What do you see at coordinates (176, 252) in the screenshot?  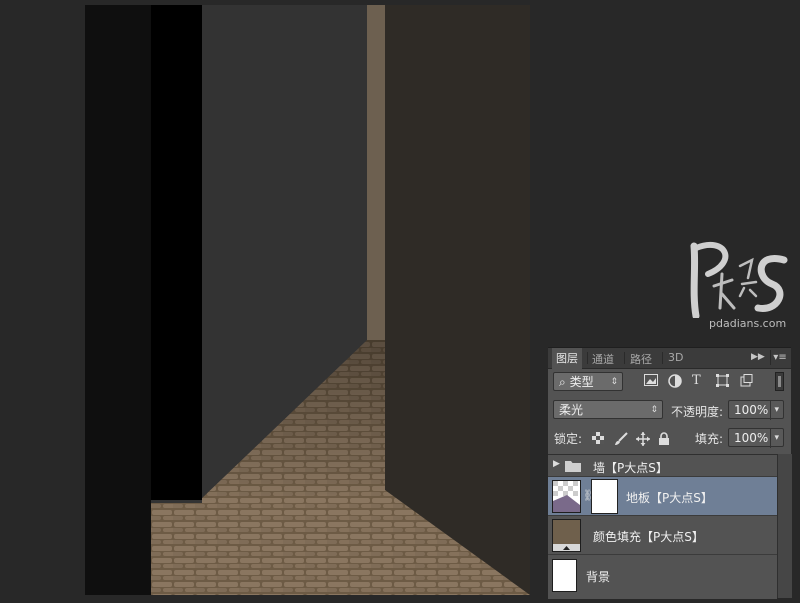 I see `black-wall-edge` at bounding box center [176, 252].